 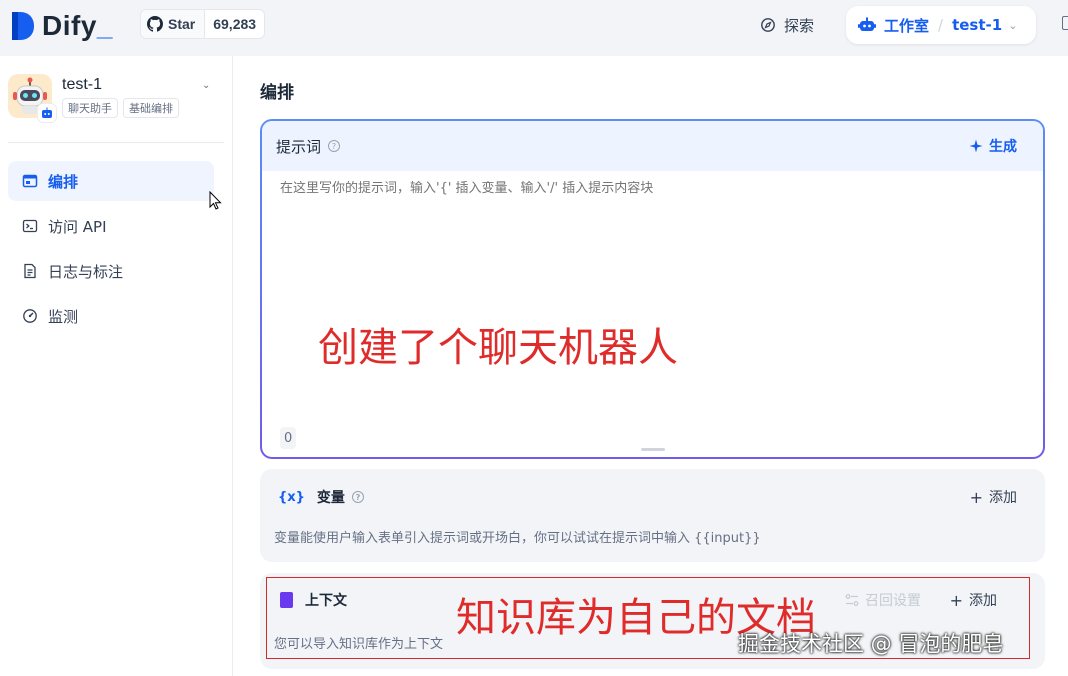 I want to click on file-list-icon, so click(x=30, y=271).